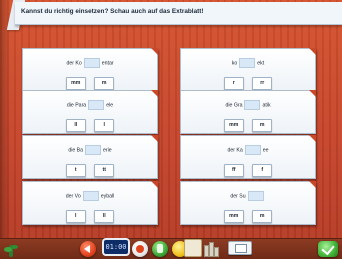  What do you see at coordinates (265, 150) in the screenshot?
I see `word-suffix: ee` at bounding box center [265, 150].